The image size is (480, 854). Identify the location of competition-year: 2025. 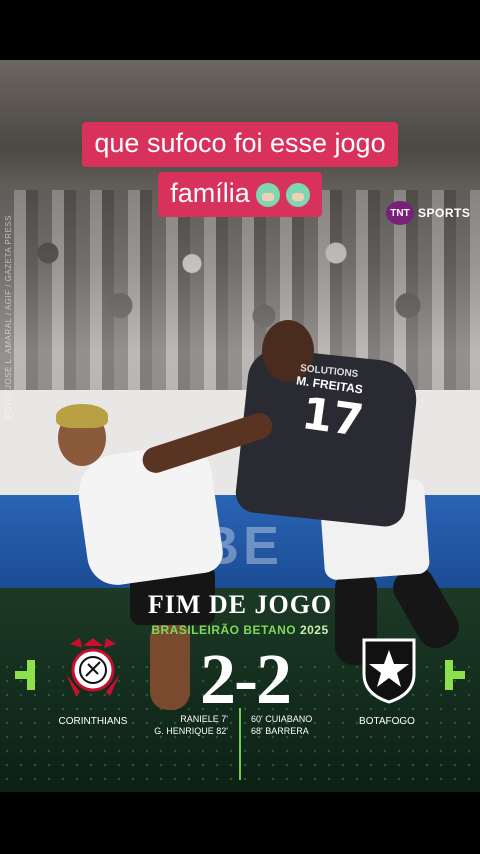
(314, 630).